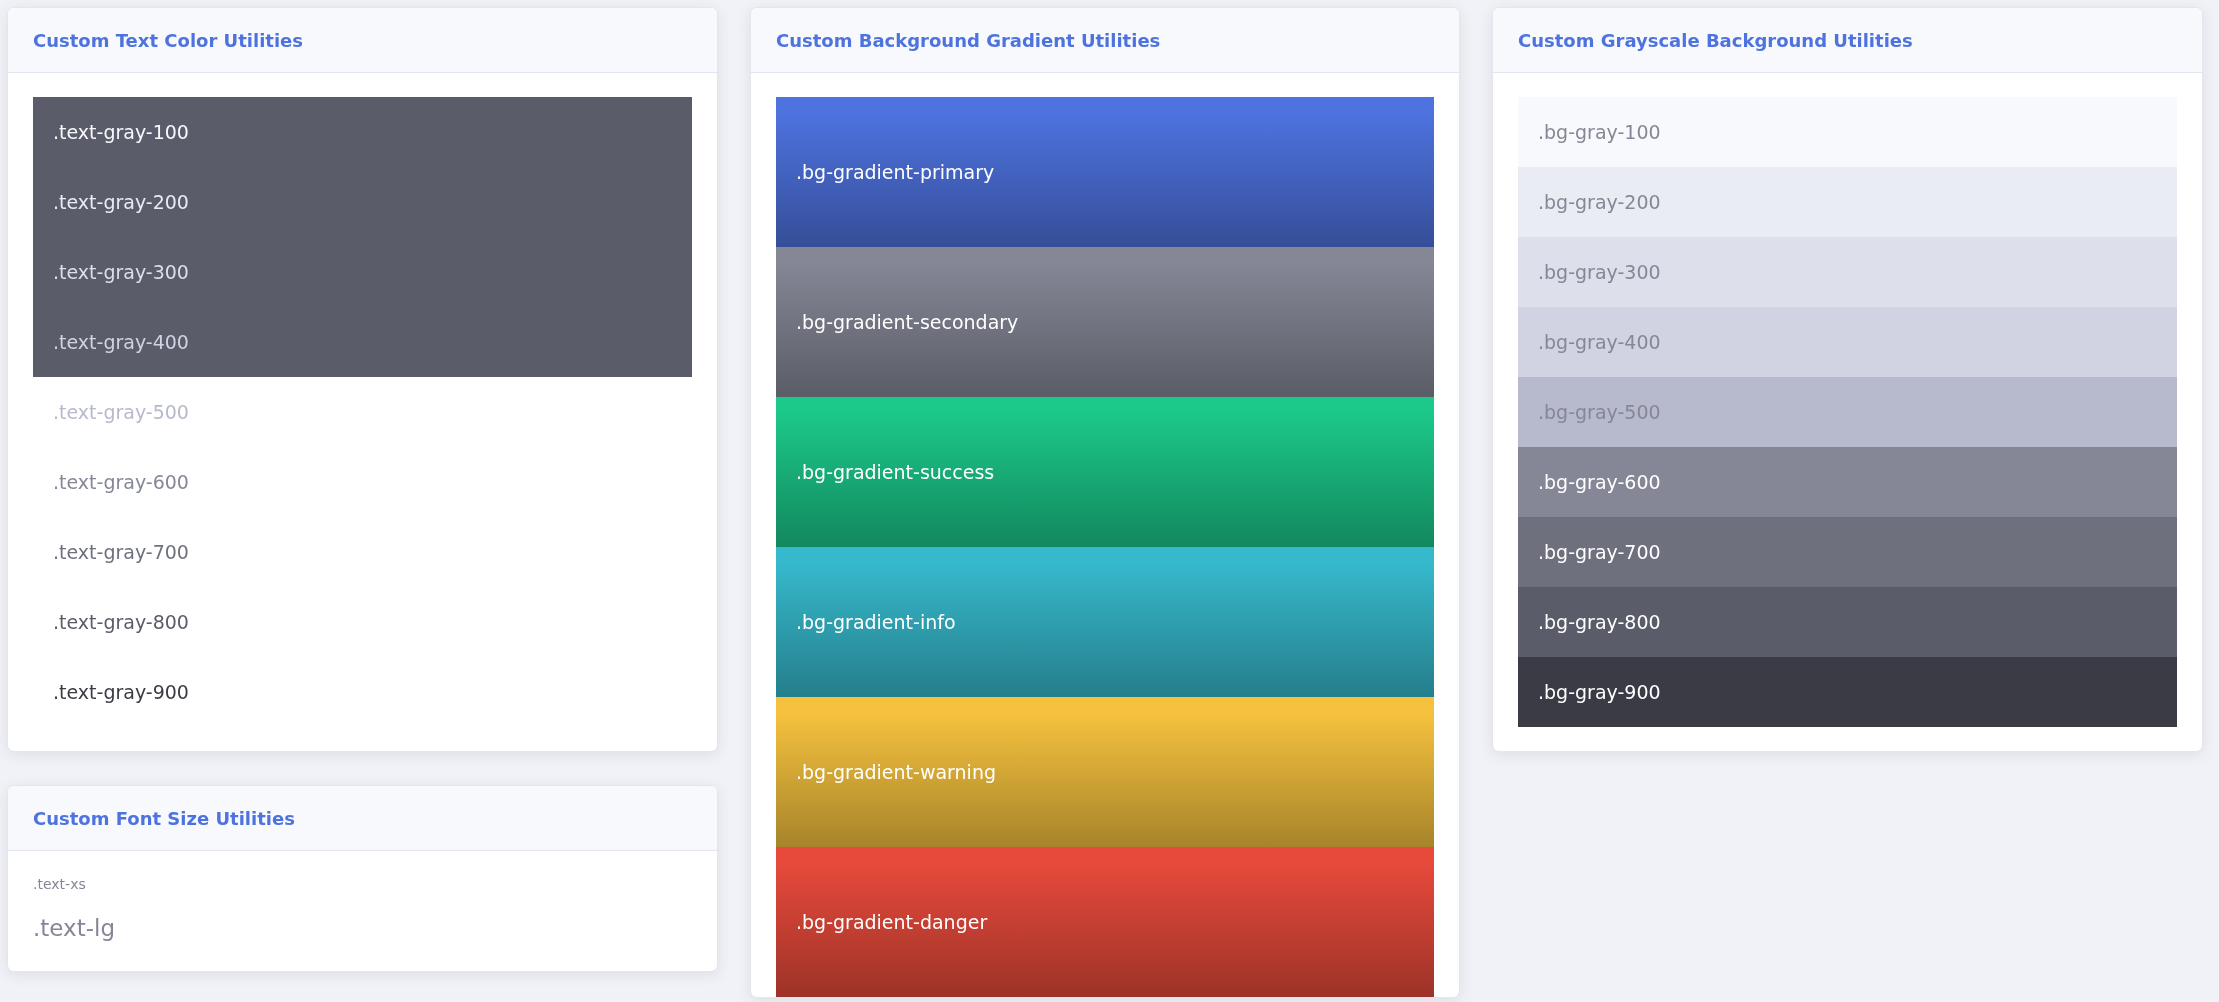 The image size is (2219, 1002). Describe the element at coordinates (1847, 552) in the screenshot. I see `shade-swatch: .bg-gray-700` at that location.